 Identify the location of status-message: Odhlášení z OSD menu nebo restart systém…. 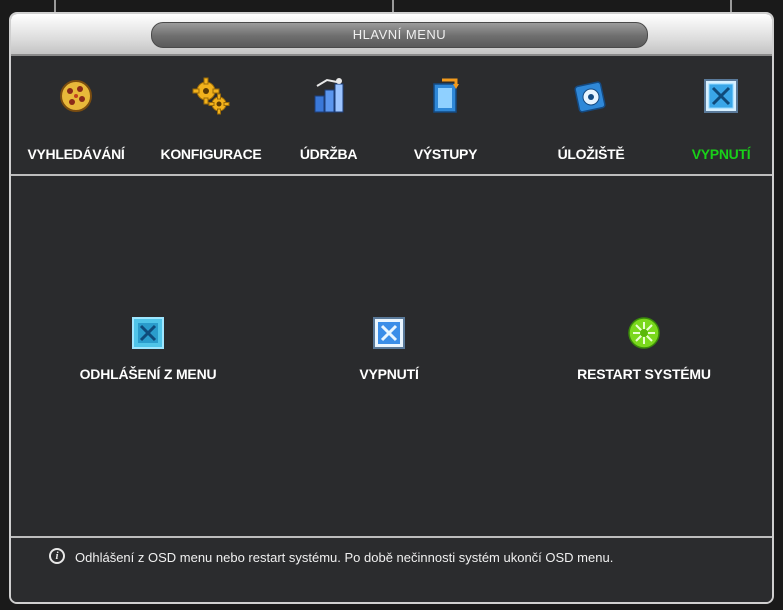
(344, 557).